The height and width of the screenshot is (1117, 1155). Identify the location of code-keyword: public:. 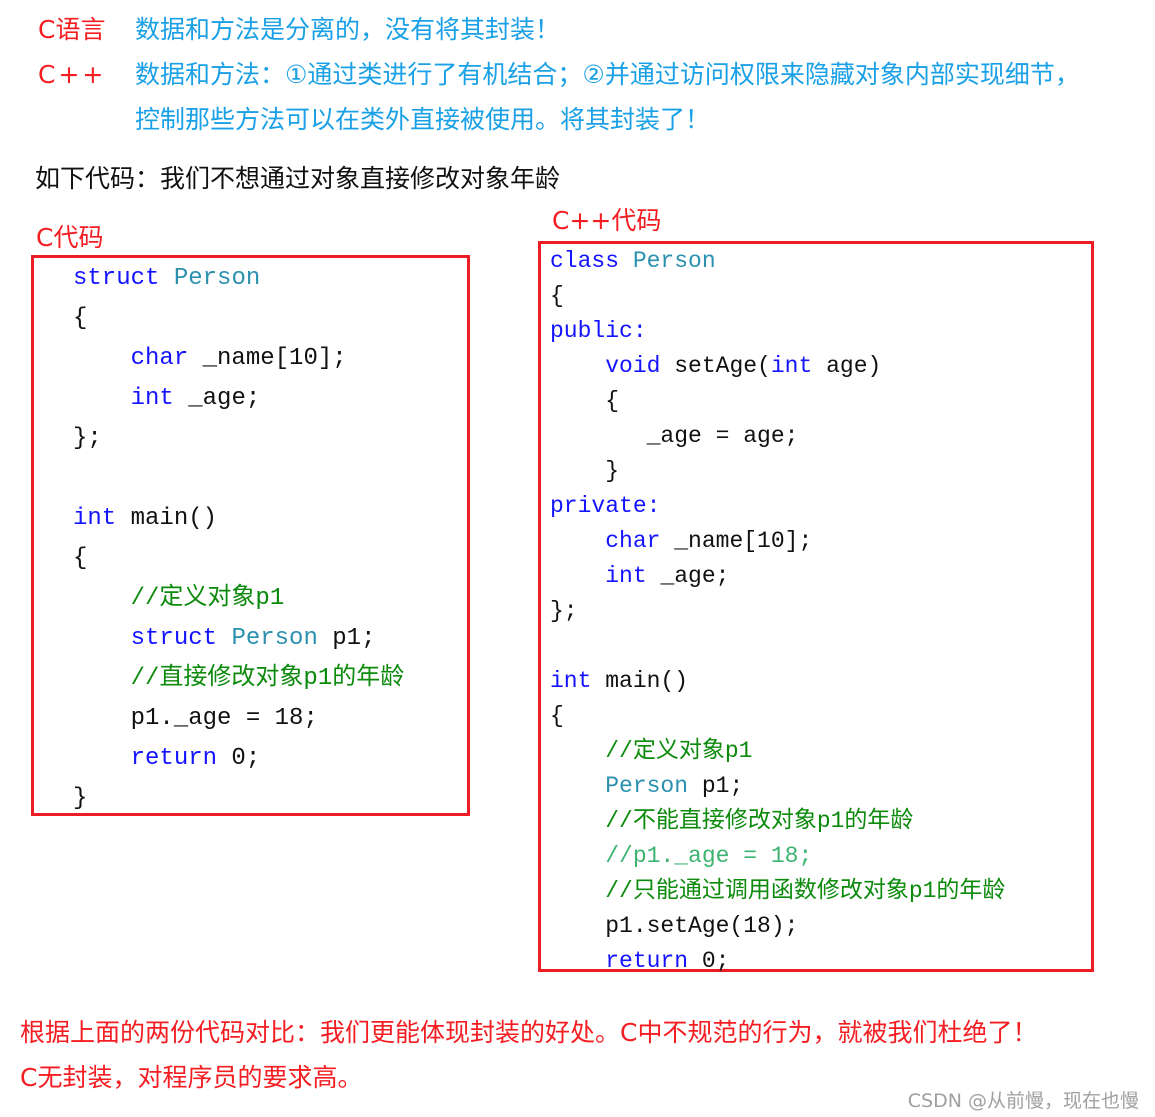
(598, 331).